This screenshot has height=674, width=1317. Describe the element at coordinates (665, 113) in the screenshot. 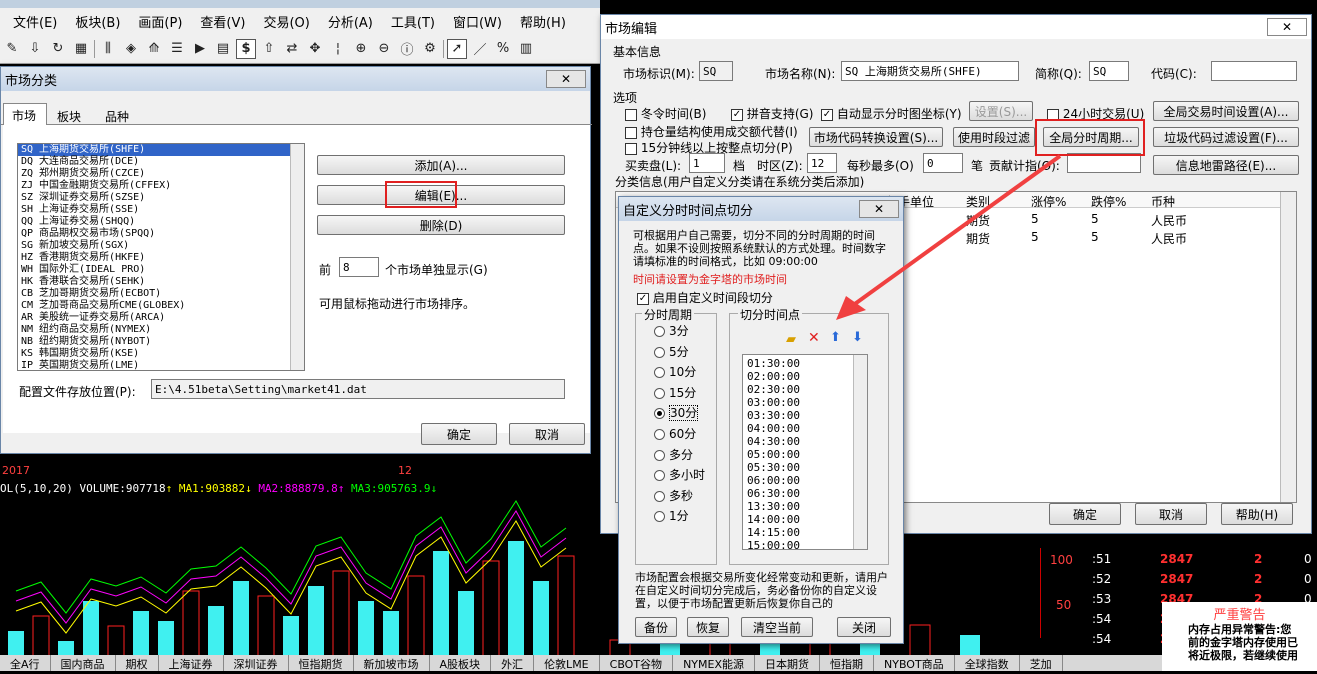

I see `winter-time-checkbox: 冬令时间(B)` at that location.